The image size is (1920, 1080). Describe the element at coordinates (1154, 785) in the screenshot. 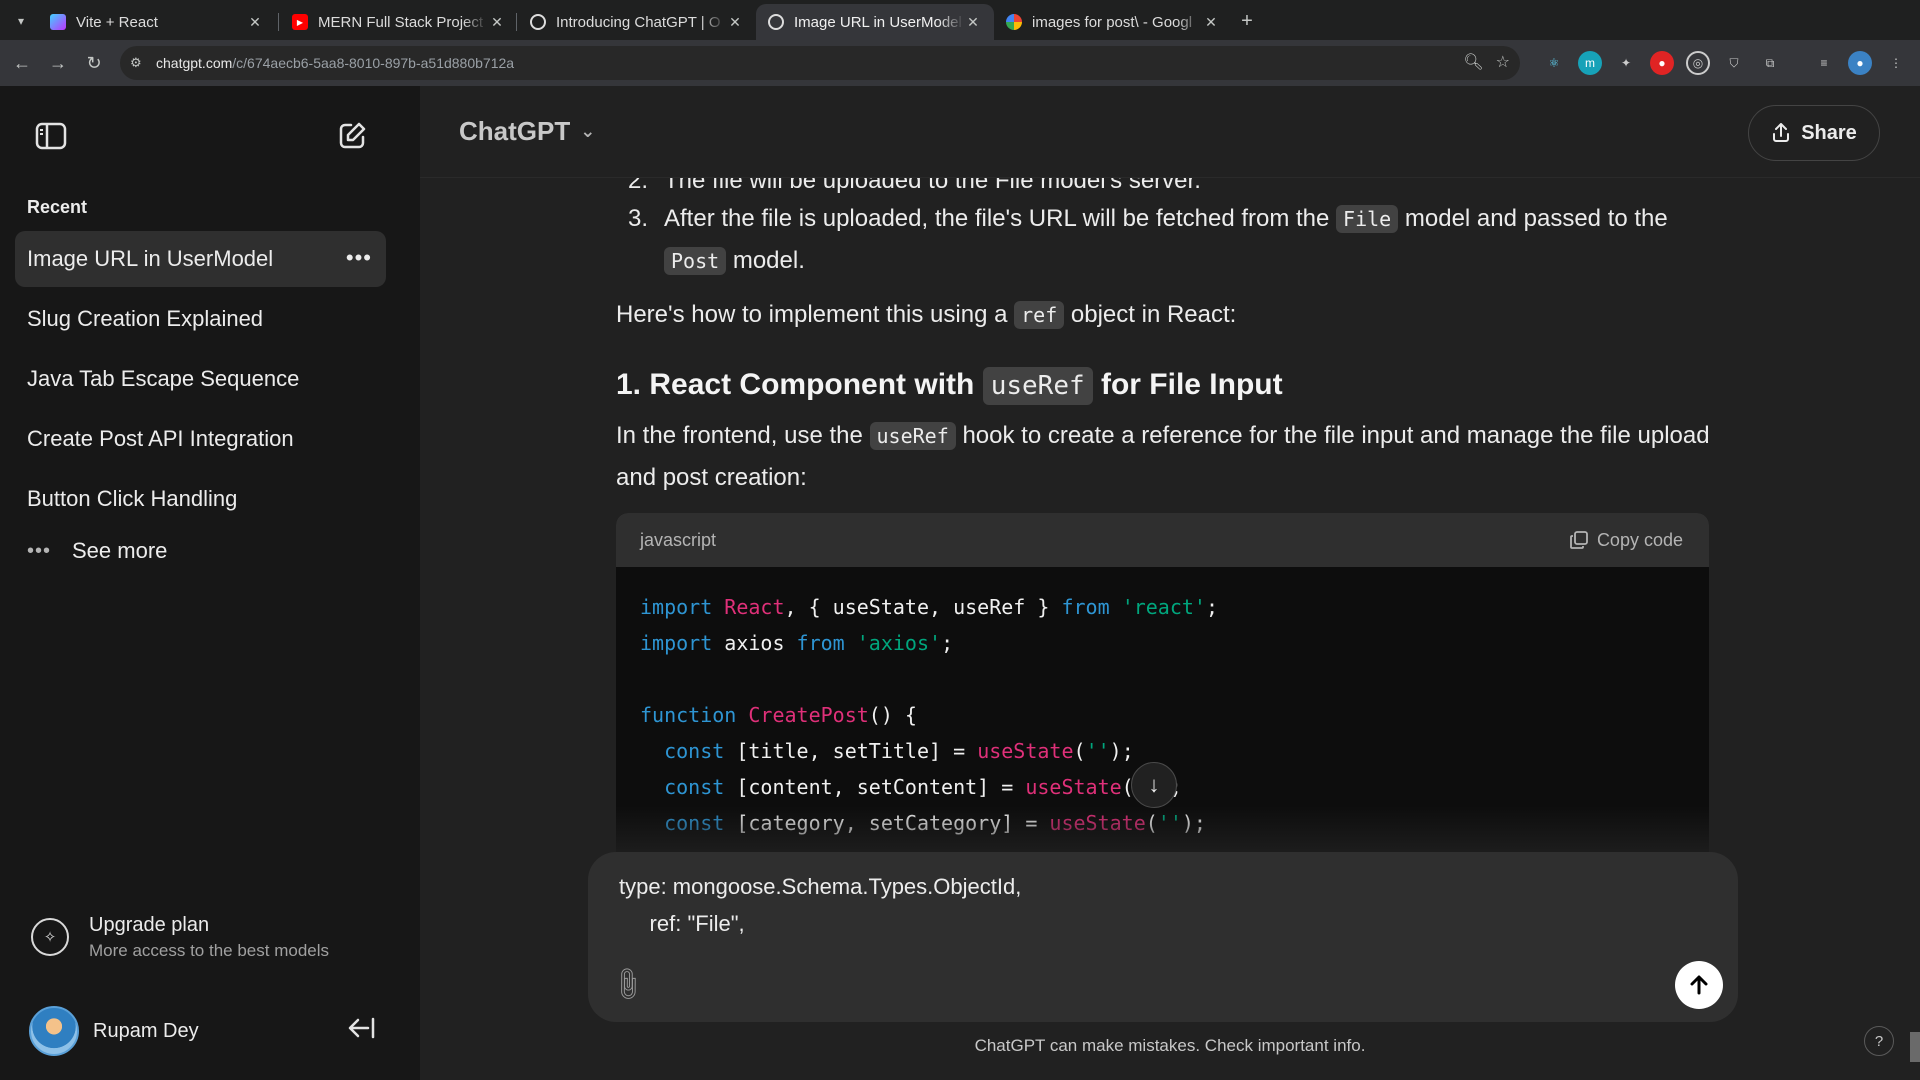

I see `scroll-to-bottom-button: ↓` at that location.